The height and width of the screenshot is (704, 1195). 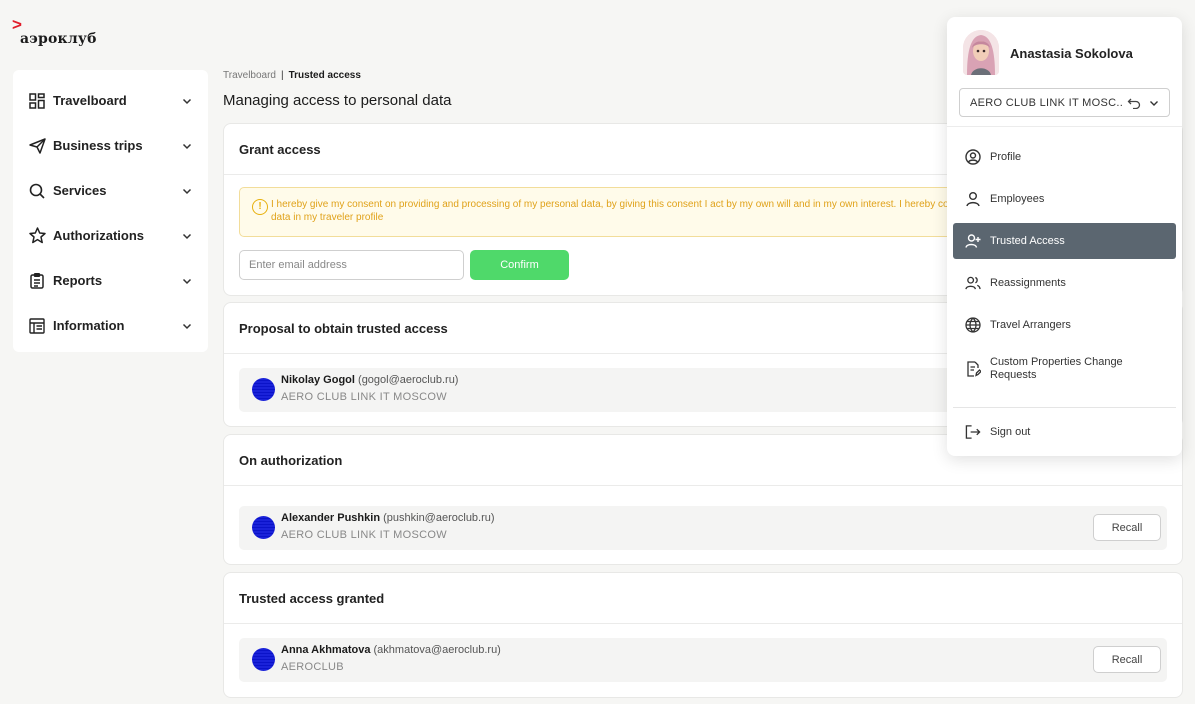 I want to click on sidebar-item-travelboard: Travelboard, so click(x=110, y=100).